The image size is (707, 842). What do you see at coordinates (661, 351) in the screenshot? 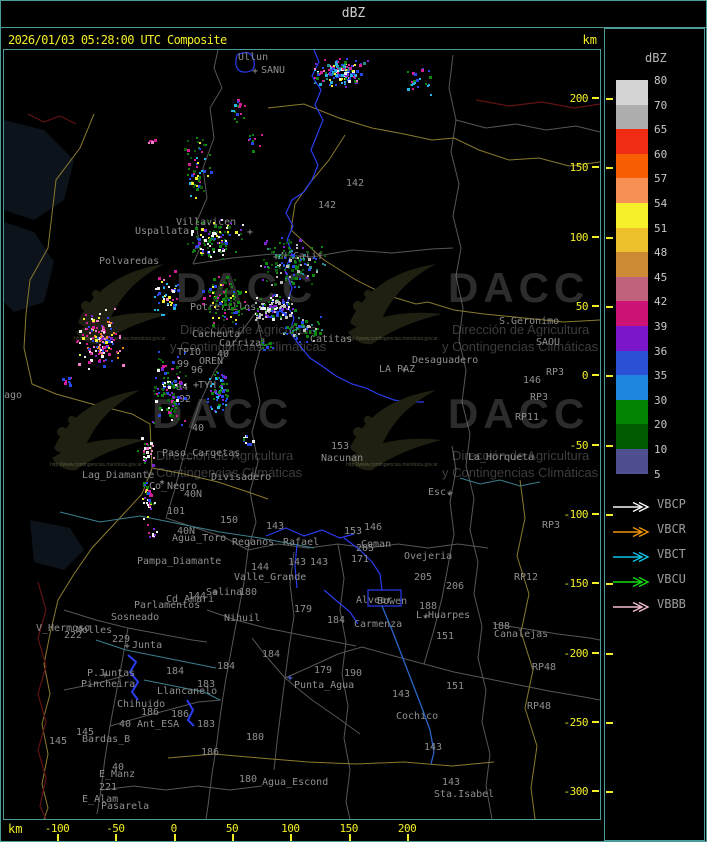
I see `scale-value-label: 36` at bounding box center [661, 351].